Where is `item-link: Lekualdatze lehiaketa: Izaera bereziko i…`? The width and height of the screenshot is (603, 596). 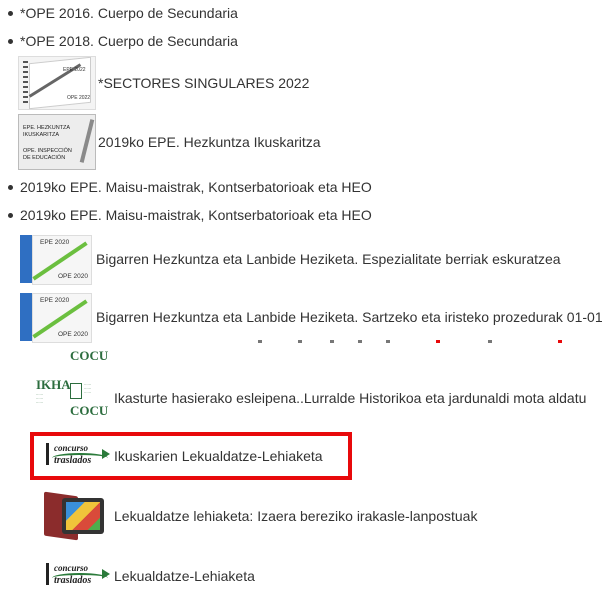
item-link: Lekualdatze lehiaketa: Izaera bereziko i… is located at coordinates (295, 516).